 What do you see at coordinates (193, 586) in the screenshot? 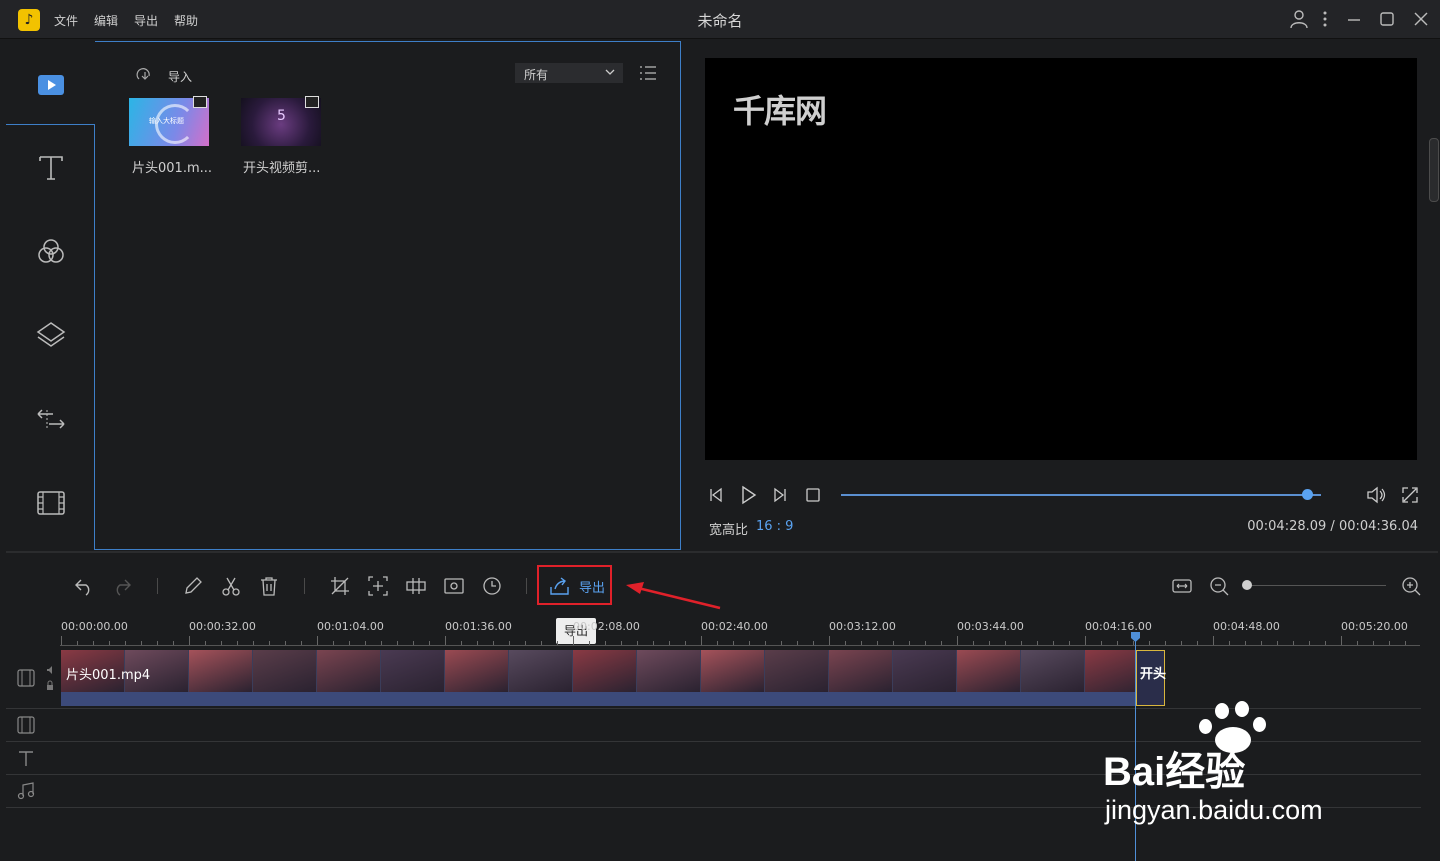
I see `edit-pencil-icon` at bounding box center [193, 586].